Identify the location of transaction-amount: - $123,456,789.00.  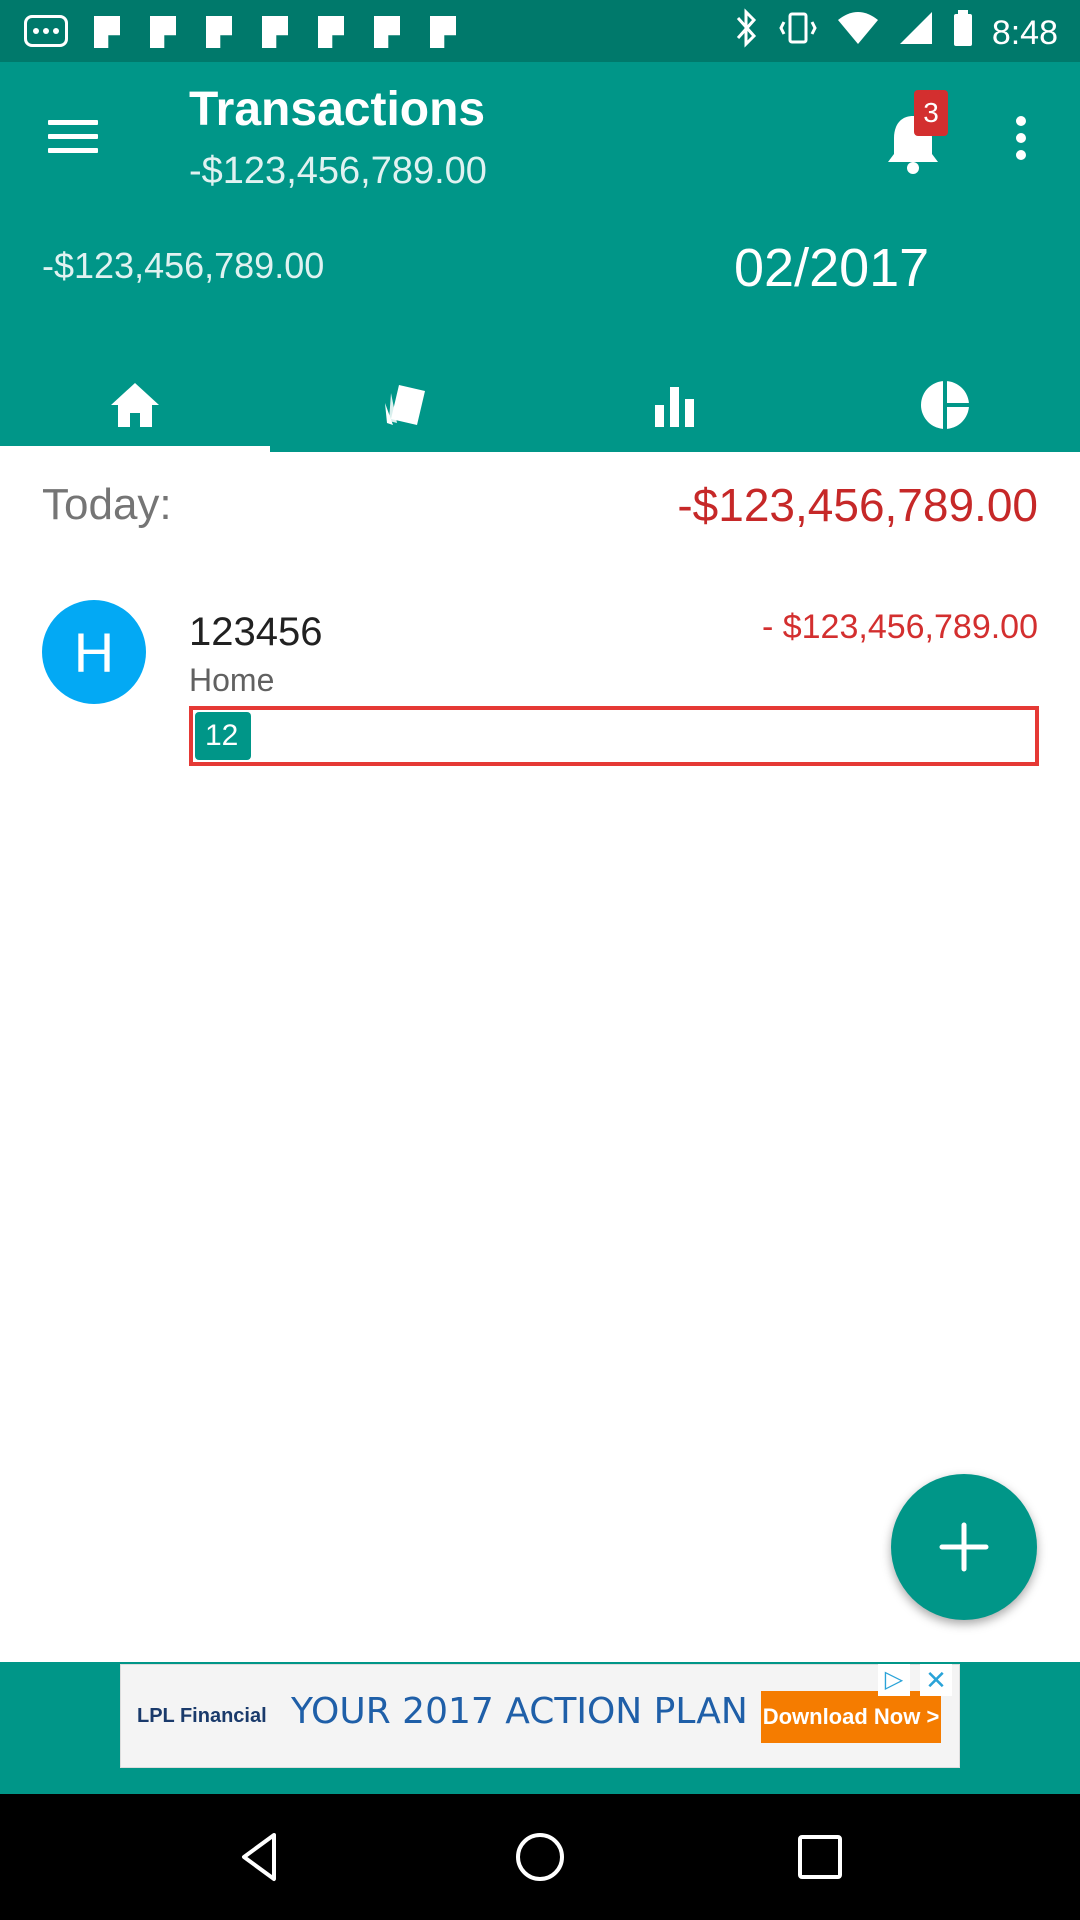
(899, 627).